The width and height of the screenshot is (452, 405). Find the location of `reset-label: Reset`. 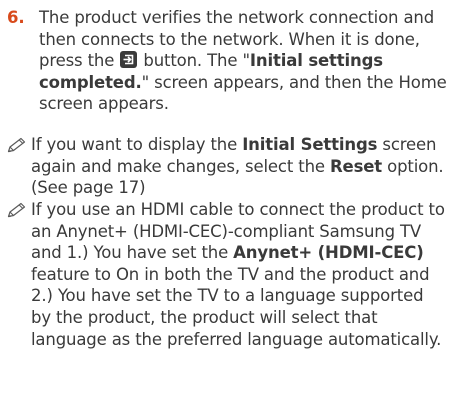

reset-label: Reset is located at coordinates (356, 166).